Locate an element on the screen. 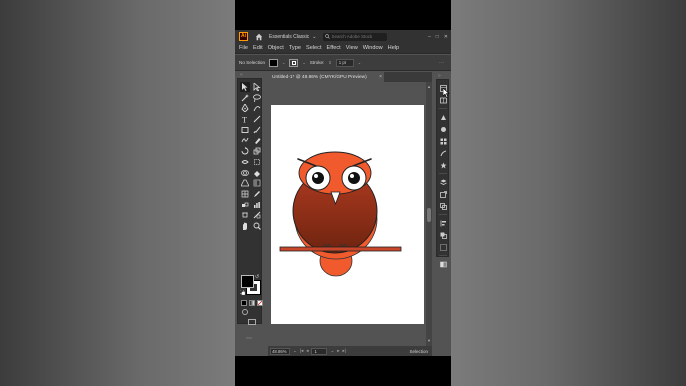 The image size is (686, 386). vertical-scrollbar: ▲ ▼ is located at coordinates (429, 214).